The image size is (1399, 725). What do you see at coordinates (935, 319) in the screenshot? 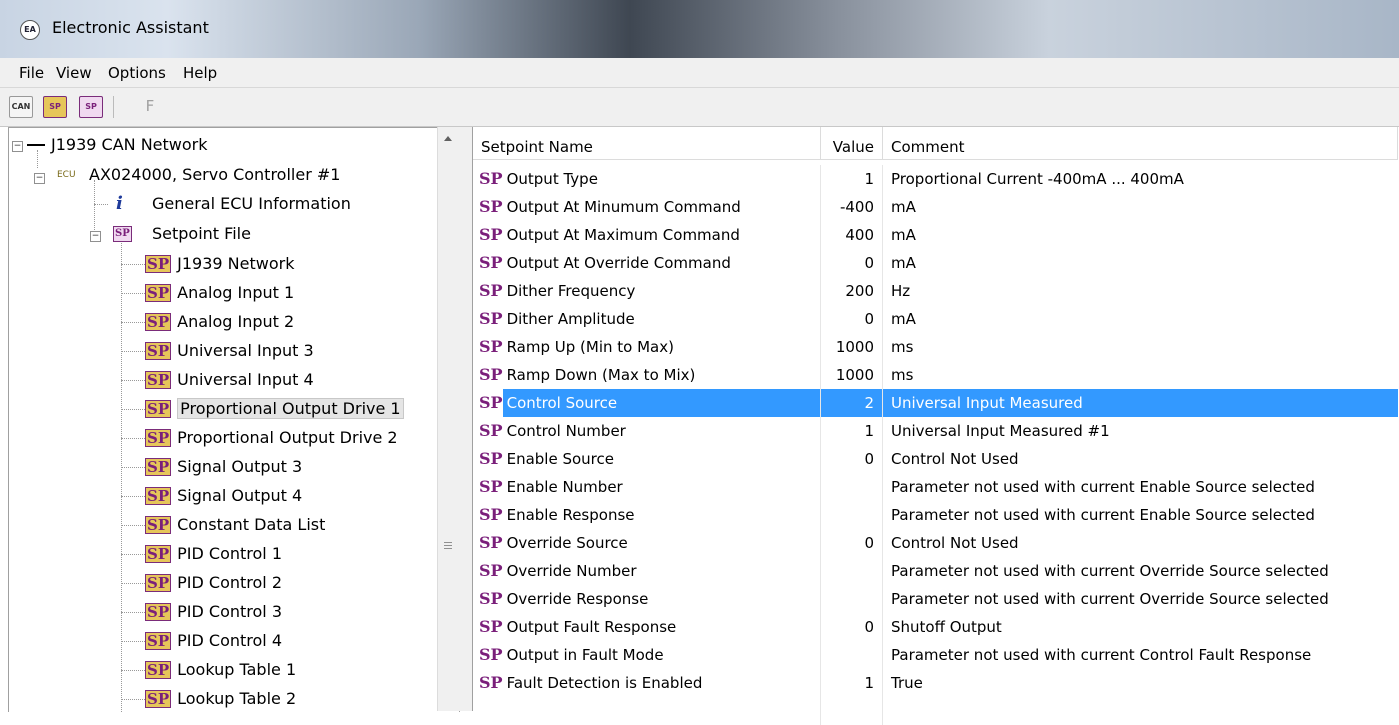
I see `table-row: SP Dither Amplitude 0 mA` at bounding box center [935, 319].